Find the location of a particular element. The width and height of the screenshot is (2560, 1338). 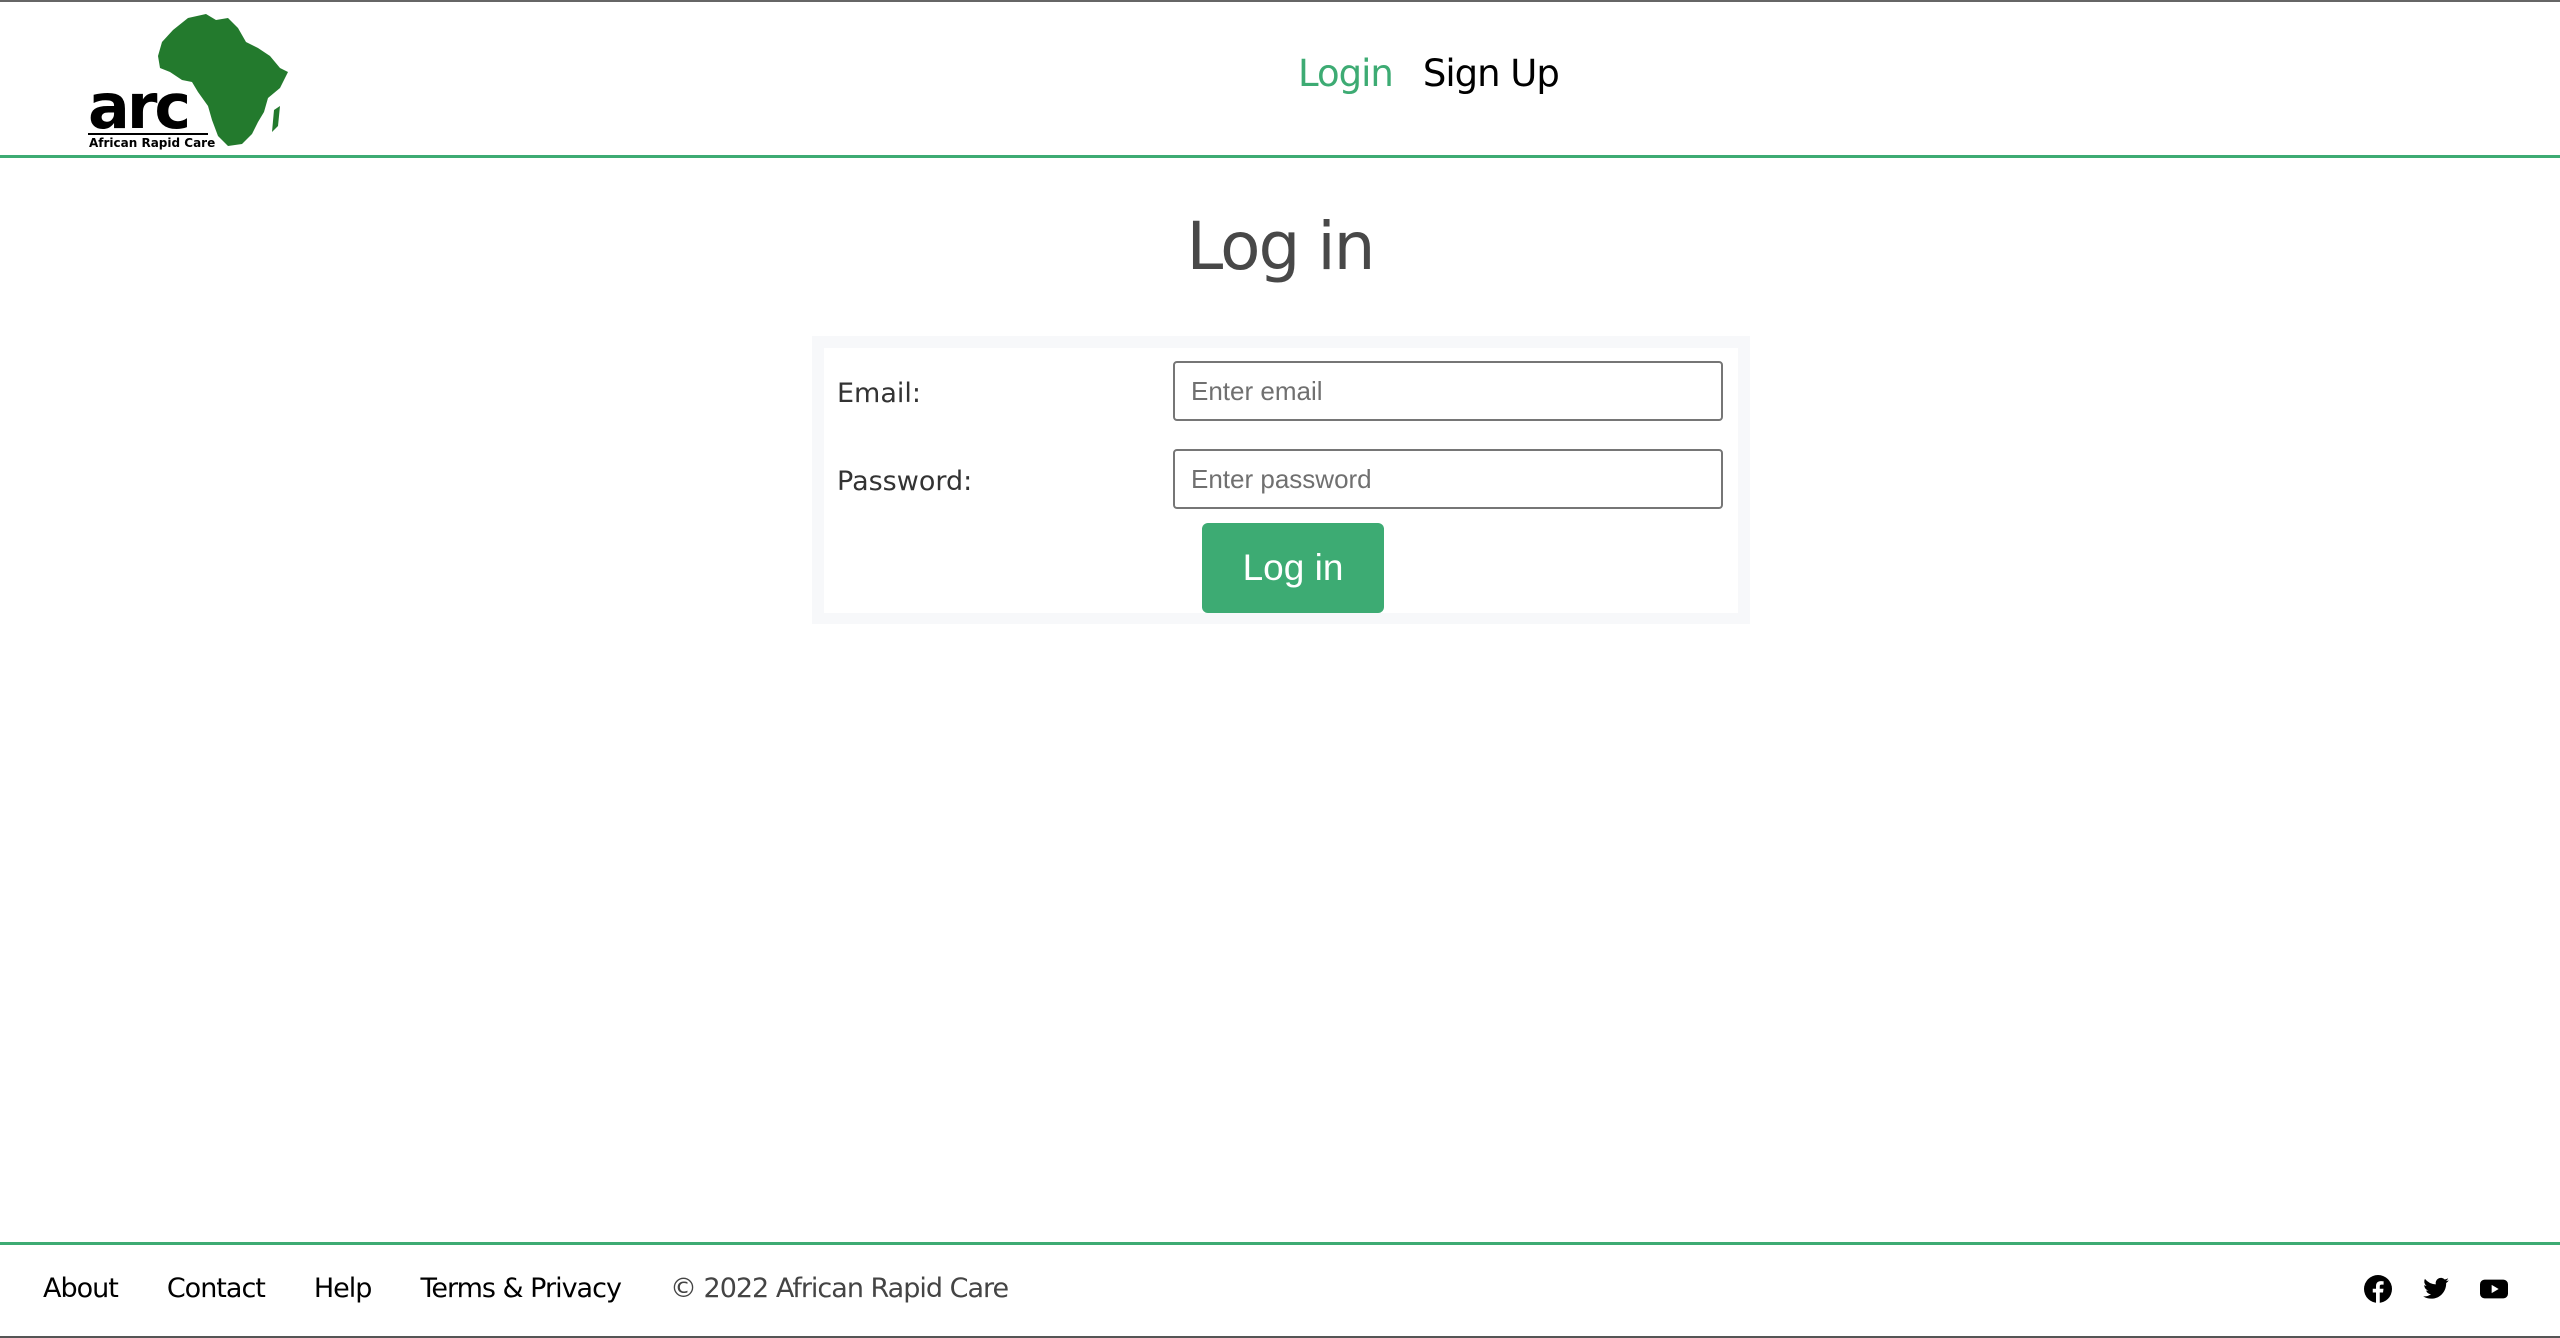

arc-logo: arc African Rapid Care is located at coordinates (188, 80).